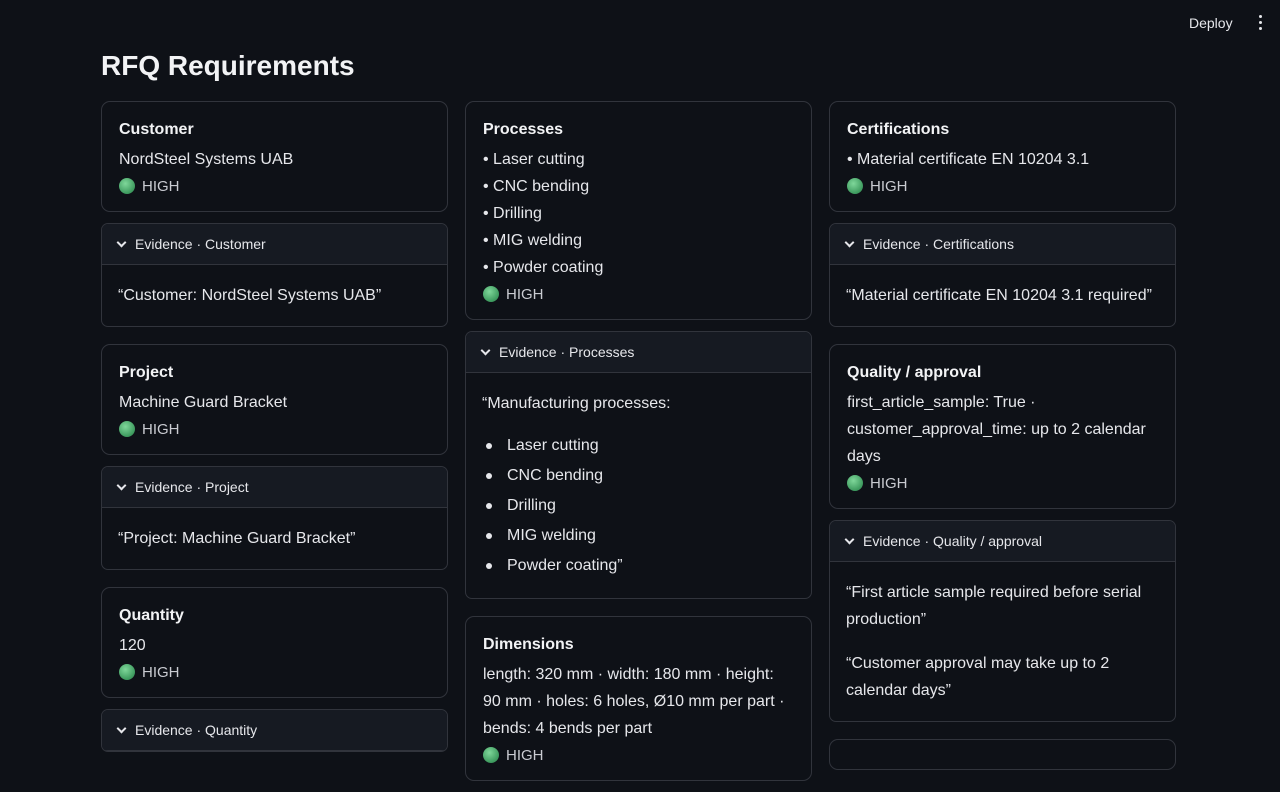  What do you see at coordinates (638, 352) in the screenshot?
I see `evidence-toggle: Evidence · Processes` at bounding box center [638, 352].